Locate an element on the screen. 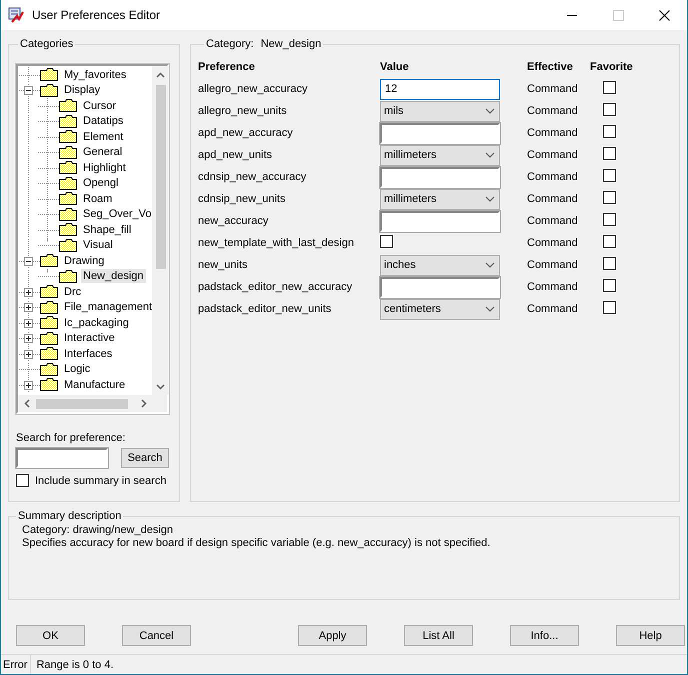  arrow-left-icon is located at coordinates (27, 403).